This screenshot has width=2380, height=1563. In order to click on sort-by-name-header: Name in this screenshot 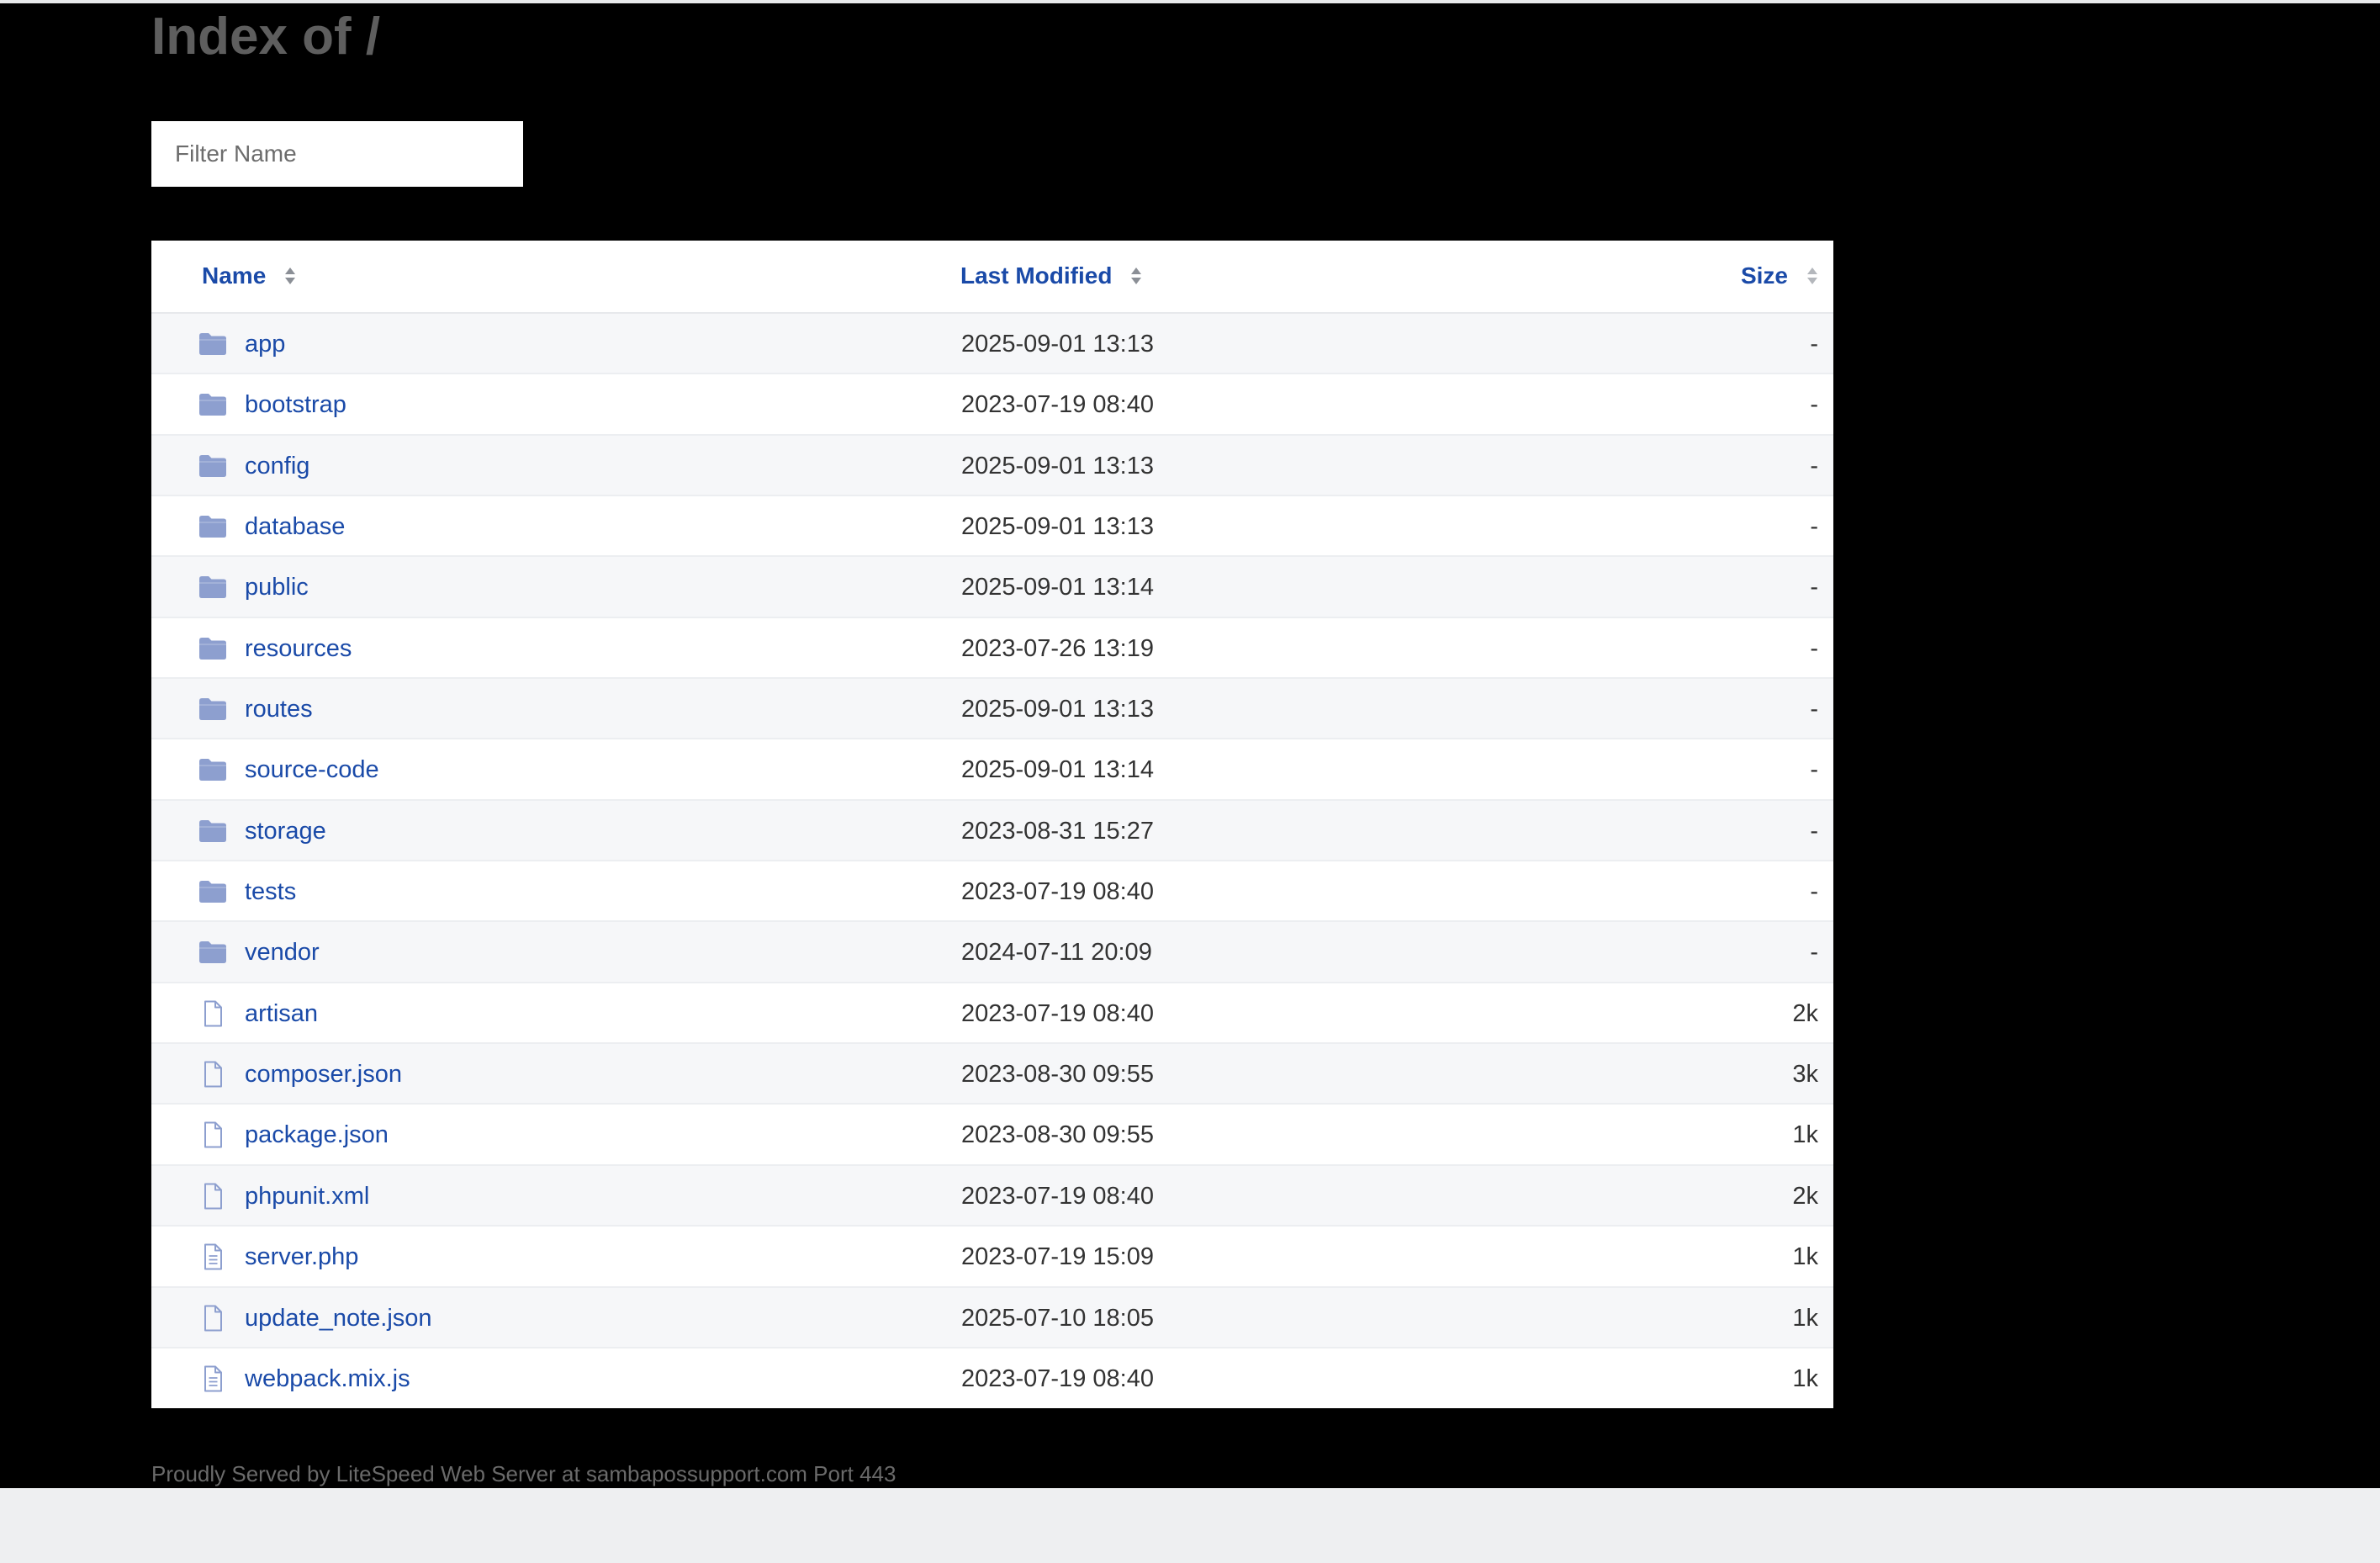, I will do `click(249, 277)`.